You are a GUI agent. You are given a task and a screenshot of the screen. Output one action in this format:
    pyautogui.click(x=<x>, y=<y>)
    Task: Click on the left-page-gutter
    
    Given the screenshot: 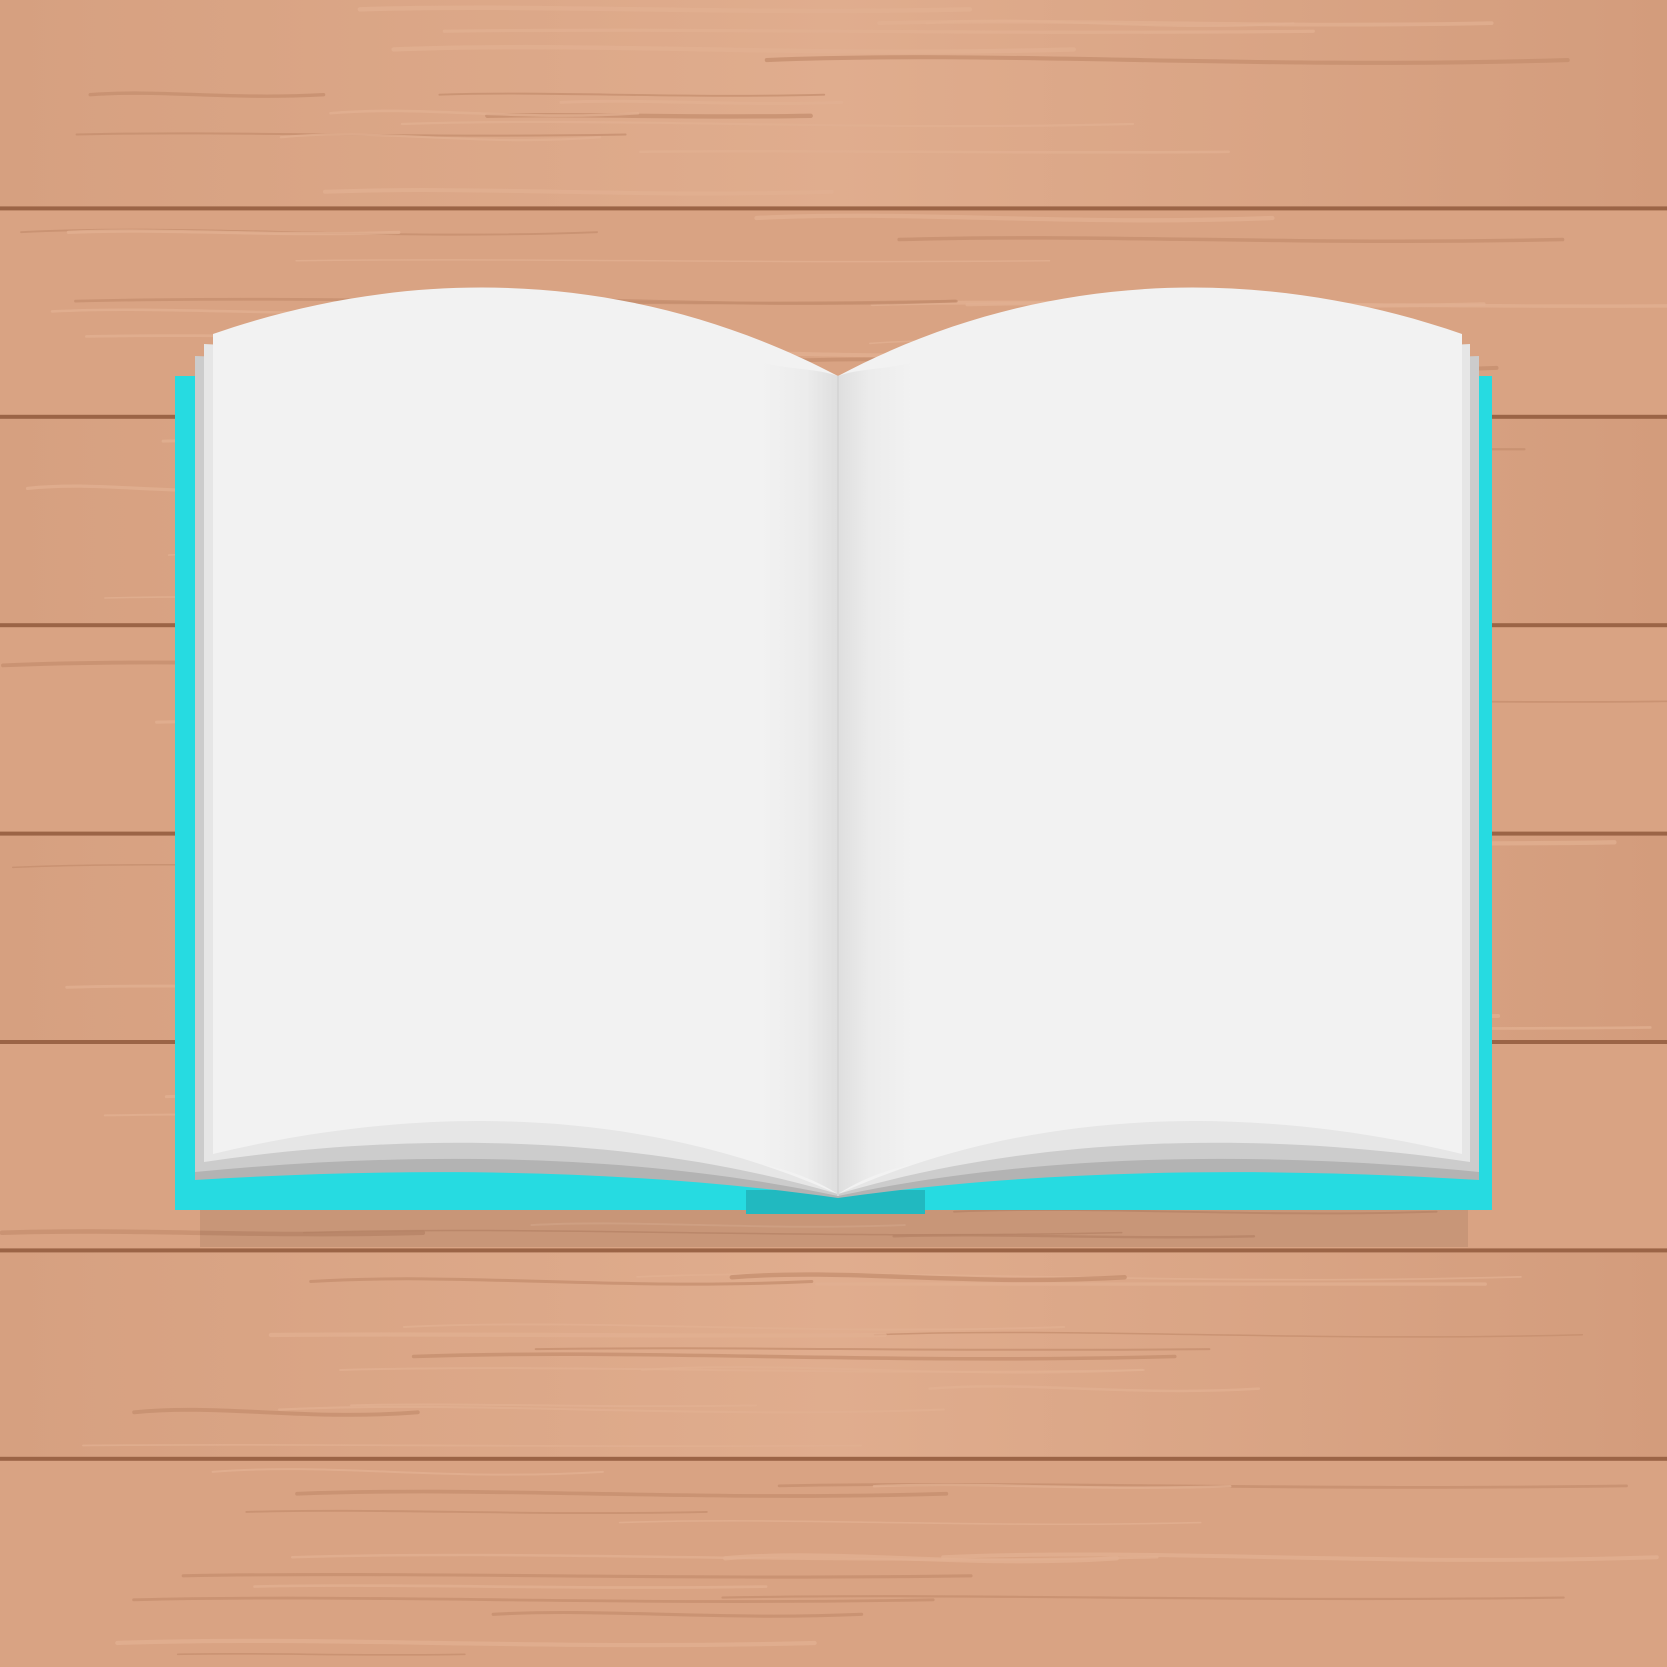 What is the action you would take?
    pyautogui.click(x=799, y=778)
    